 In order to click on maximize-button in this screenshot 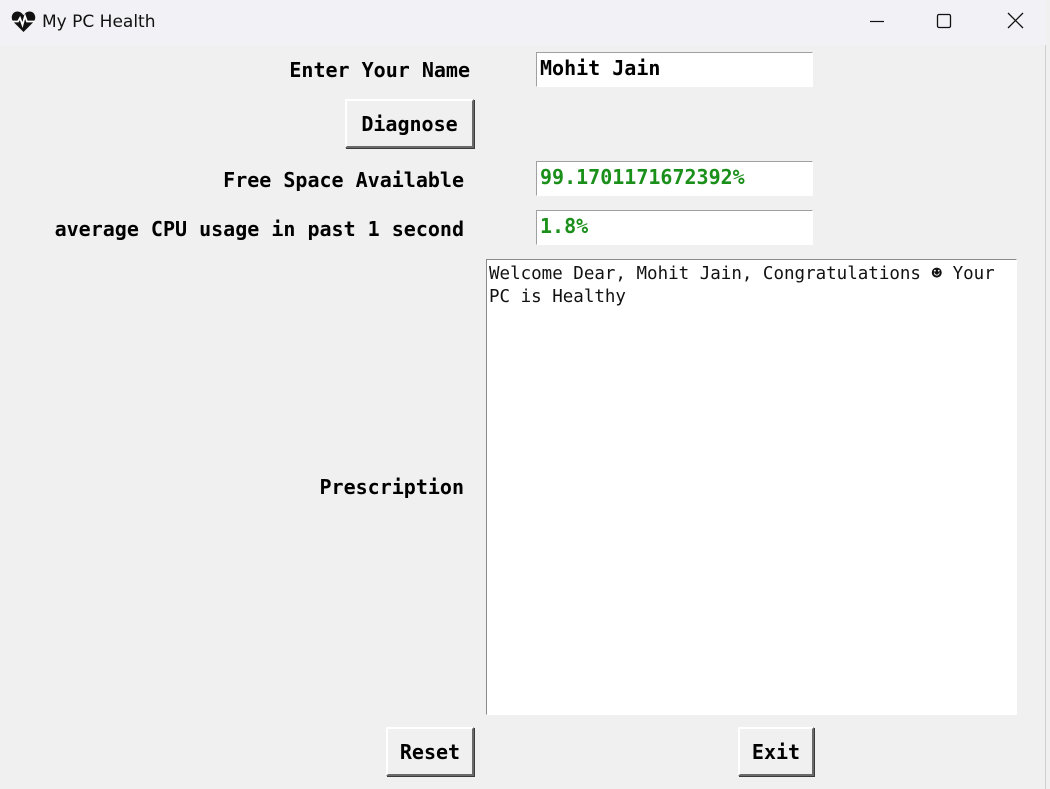, I will do `click(944, 22)`.